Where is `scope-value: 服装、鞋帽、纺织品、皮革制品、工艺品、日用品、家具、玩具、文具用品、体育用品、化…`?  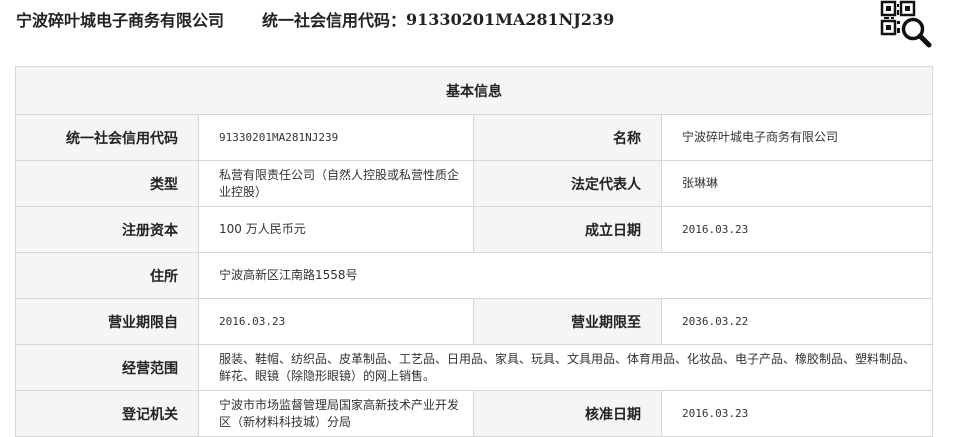
scope-value: 服装、鞋帽、纺织品、皮革制品、工艺品、日用品、家具、玩具、文具用品、体育用品、化… is located at coordinates (565, 367).